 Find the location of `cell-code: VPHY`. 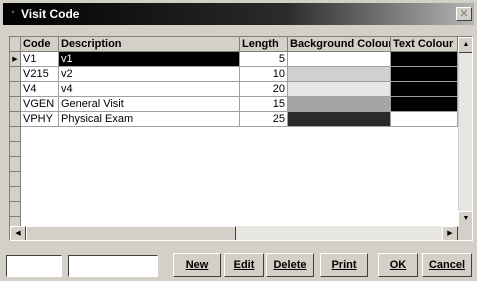

cell-code: VPHY is located at coordinates (40, 119).